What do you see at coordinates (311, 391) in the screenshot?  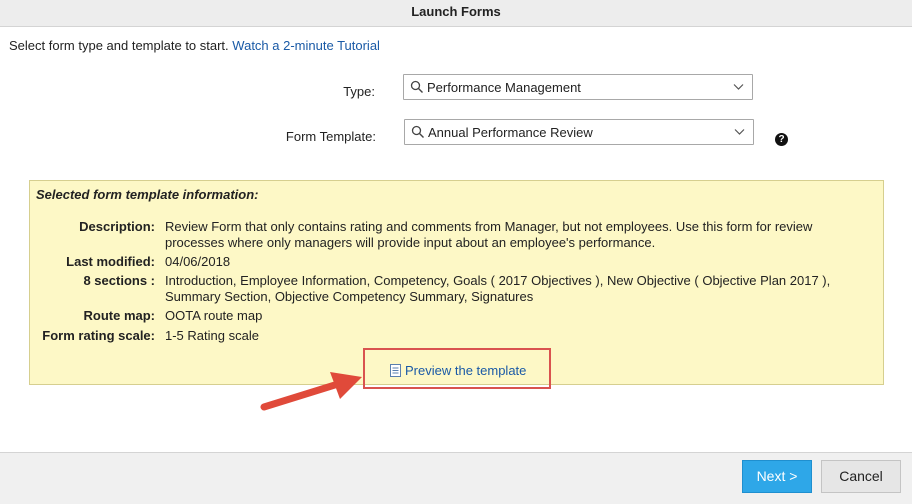 I see `annotation-arrow-icon` at bounding box center [311, 391].